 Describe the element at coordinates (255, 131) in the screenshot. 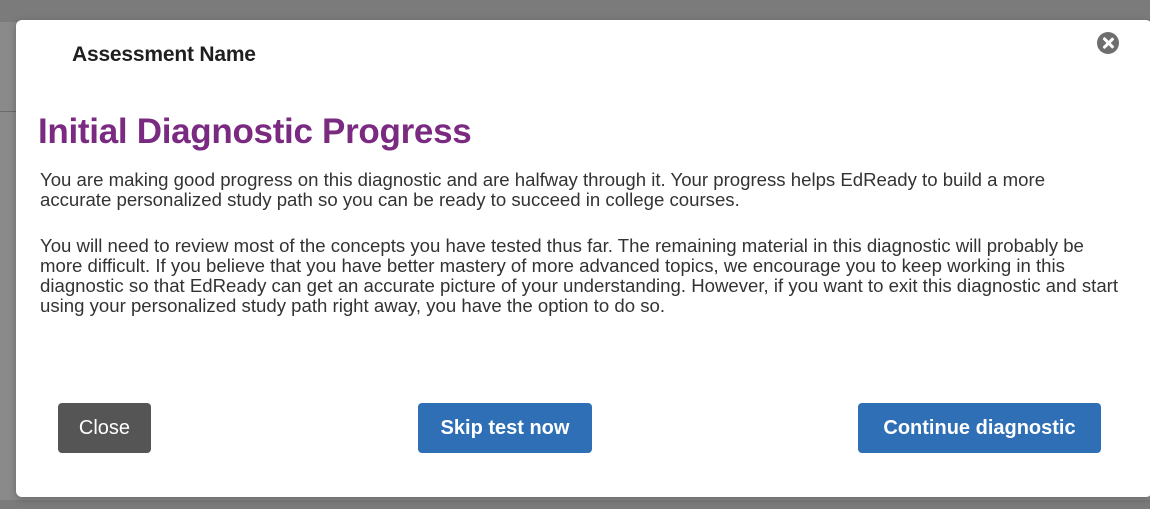

I see `modal-heading: Initial Diagnostic Progress` at that location.